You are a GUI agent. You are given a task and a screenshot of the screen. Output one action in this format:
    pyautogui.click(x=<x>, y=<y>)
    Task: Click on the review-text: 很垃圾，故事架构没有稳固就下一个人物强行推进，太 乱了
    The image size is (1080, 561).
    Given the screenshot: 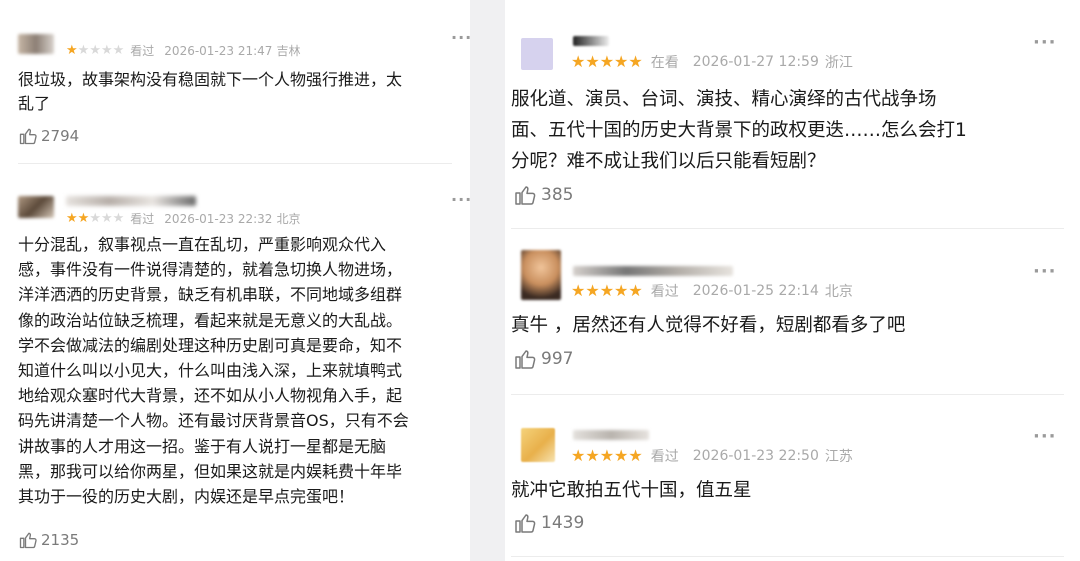 What is the action you would take?
    pyautogui.click(x=243, y=92)
    